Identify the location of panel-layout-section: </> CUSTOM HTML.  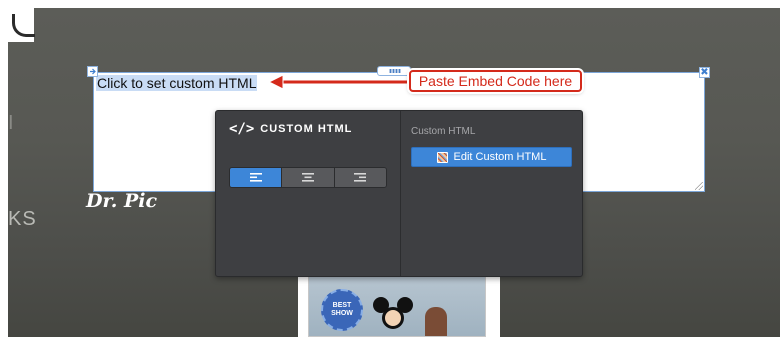
(308, 193).